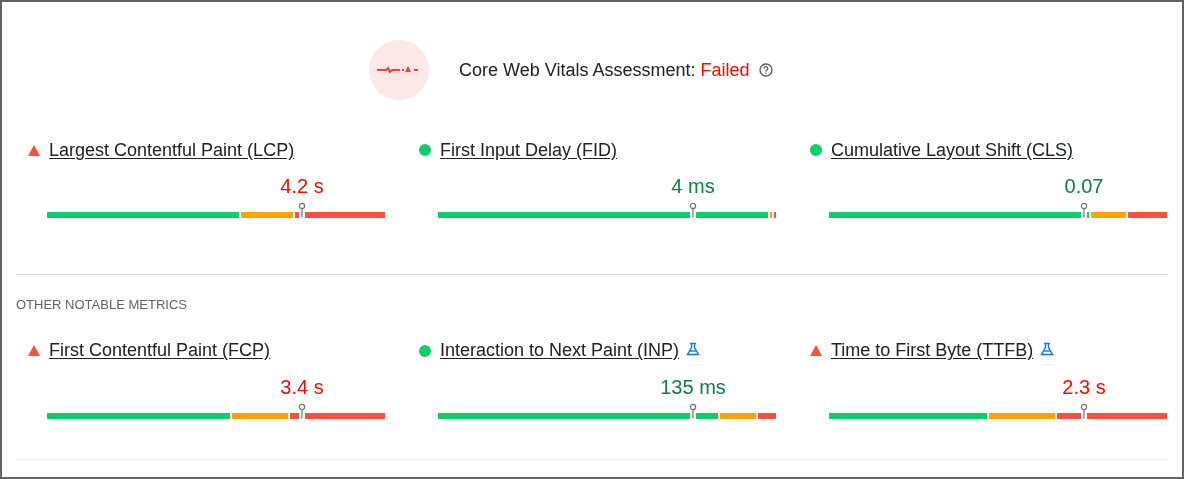 This screenshot has width=1184, height=479. I want to click on metric-value: 2.3 s, so click(1084, 386).